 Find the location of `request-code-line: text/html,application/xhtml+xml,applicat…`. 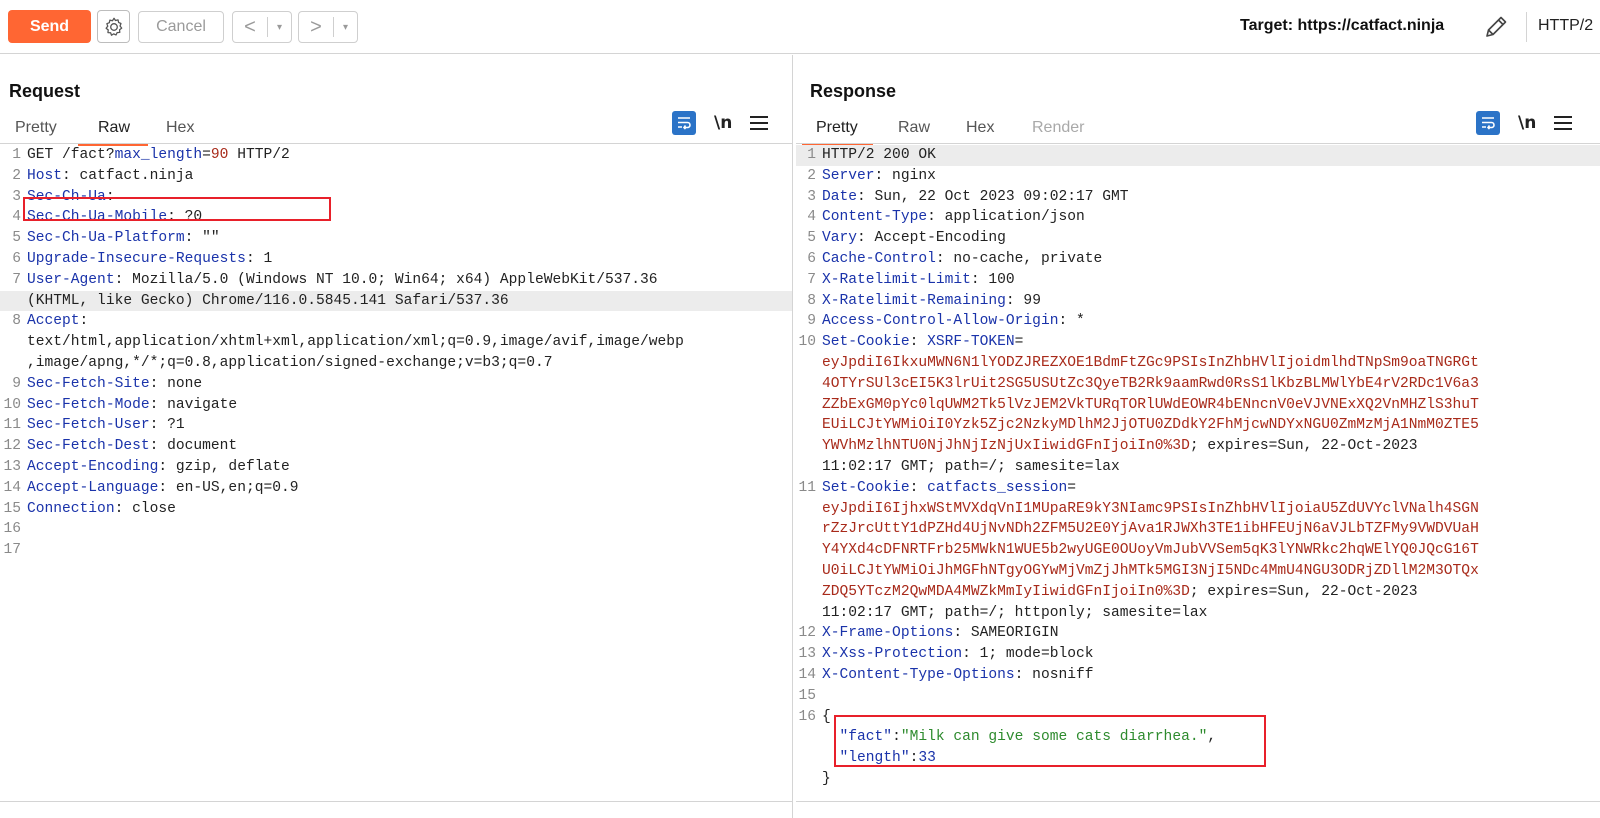

request-code-line: text/html,application/xhtml+xml,applicat… is located at coordinates (396, 342).